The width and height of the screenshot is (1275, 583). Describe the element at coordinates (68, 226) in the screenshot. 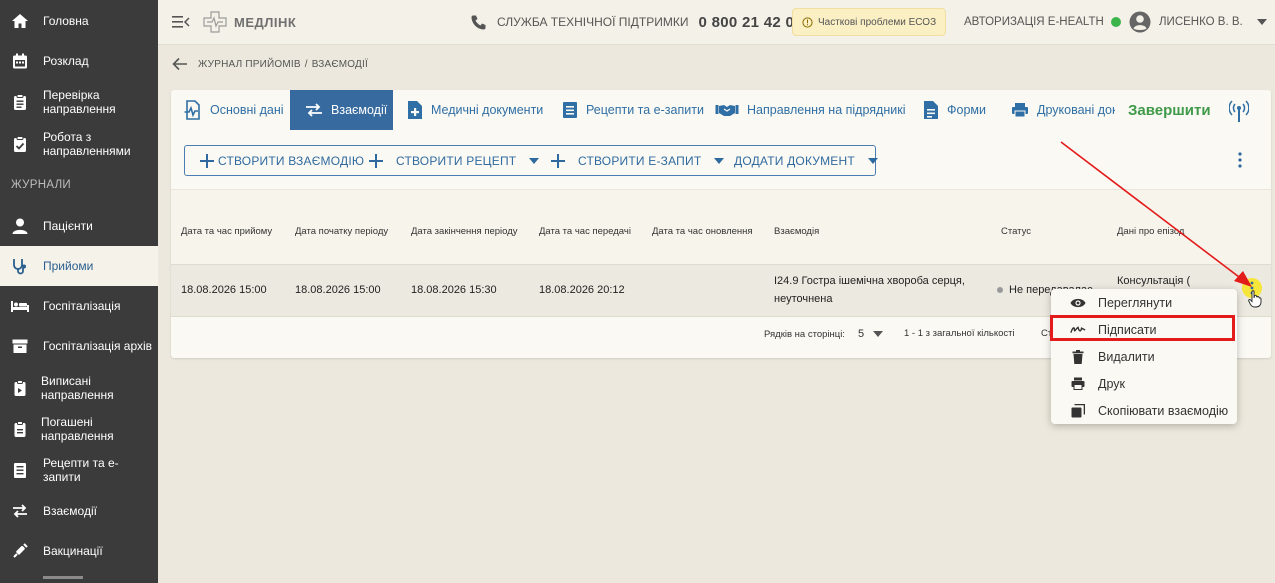

I see `sidebar-item-label: Пацієнти` at that location.